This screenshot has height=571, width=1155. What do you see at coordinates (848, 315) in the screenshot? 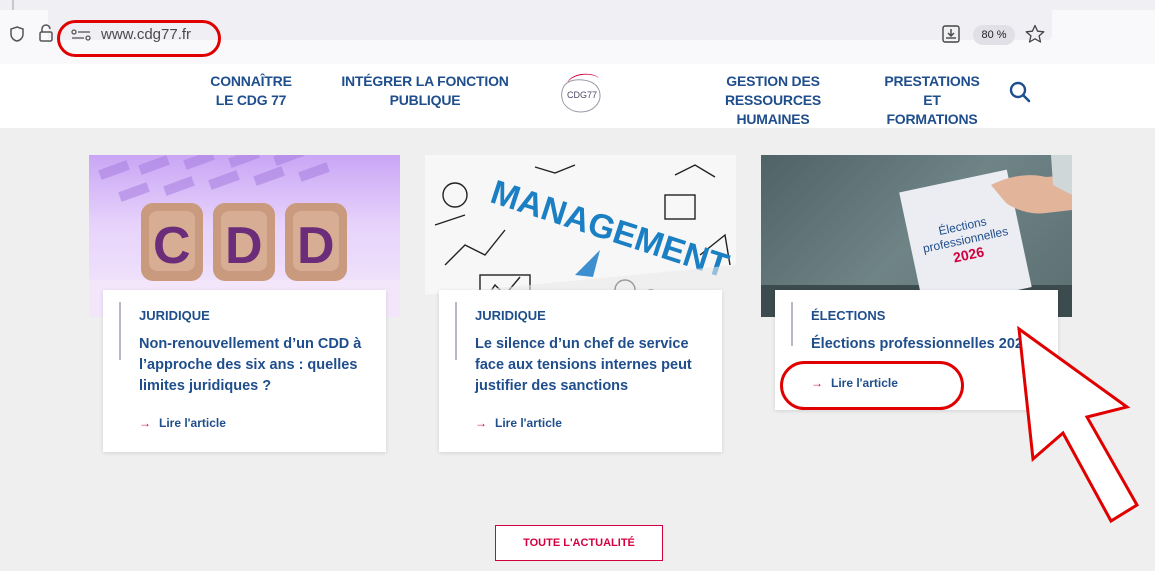
I see `article-category: ÉLECTIONS` at bounding box center [848, 315].